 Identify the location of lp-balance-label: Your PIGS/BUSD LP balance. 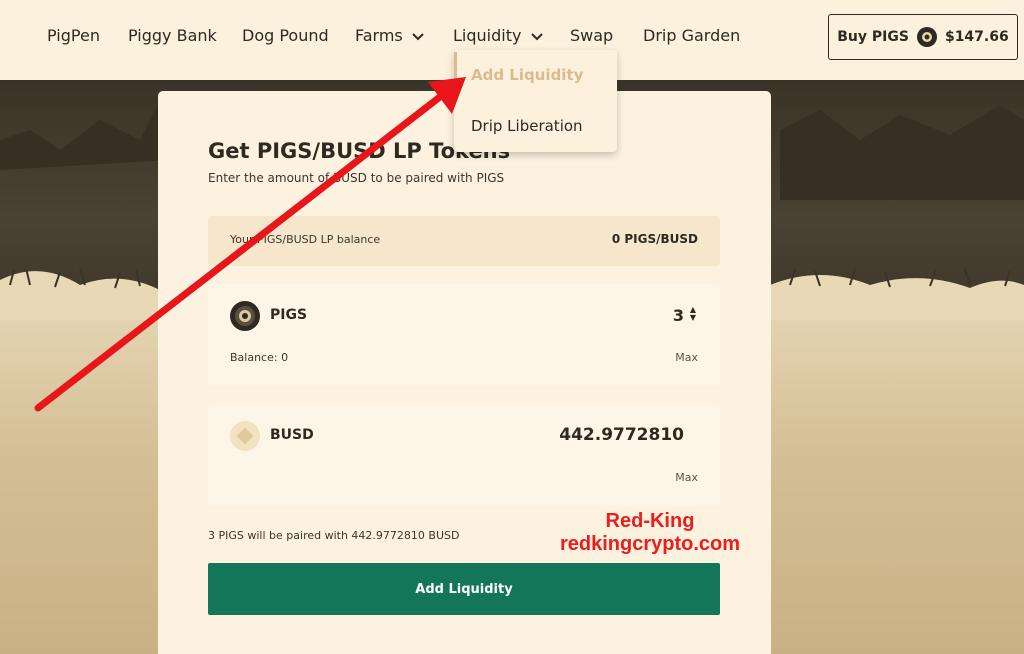
(305, 239).